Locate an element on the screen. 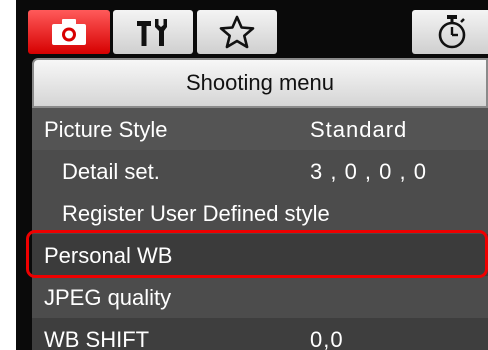 The width and height of the screenshot is (488, 350). menu-item-label: Register User Defined style is located at coordinates (196, 213).